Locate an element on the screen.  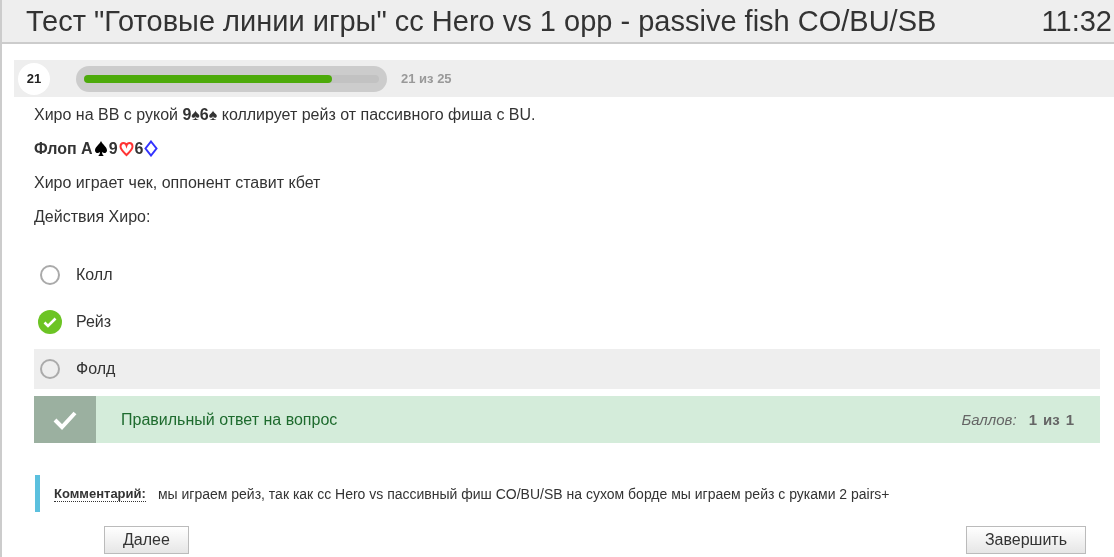
question-text: Действия Хиро: is located at coordinates (93, 217).